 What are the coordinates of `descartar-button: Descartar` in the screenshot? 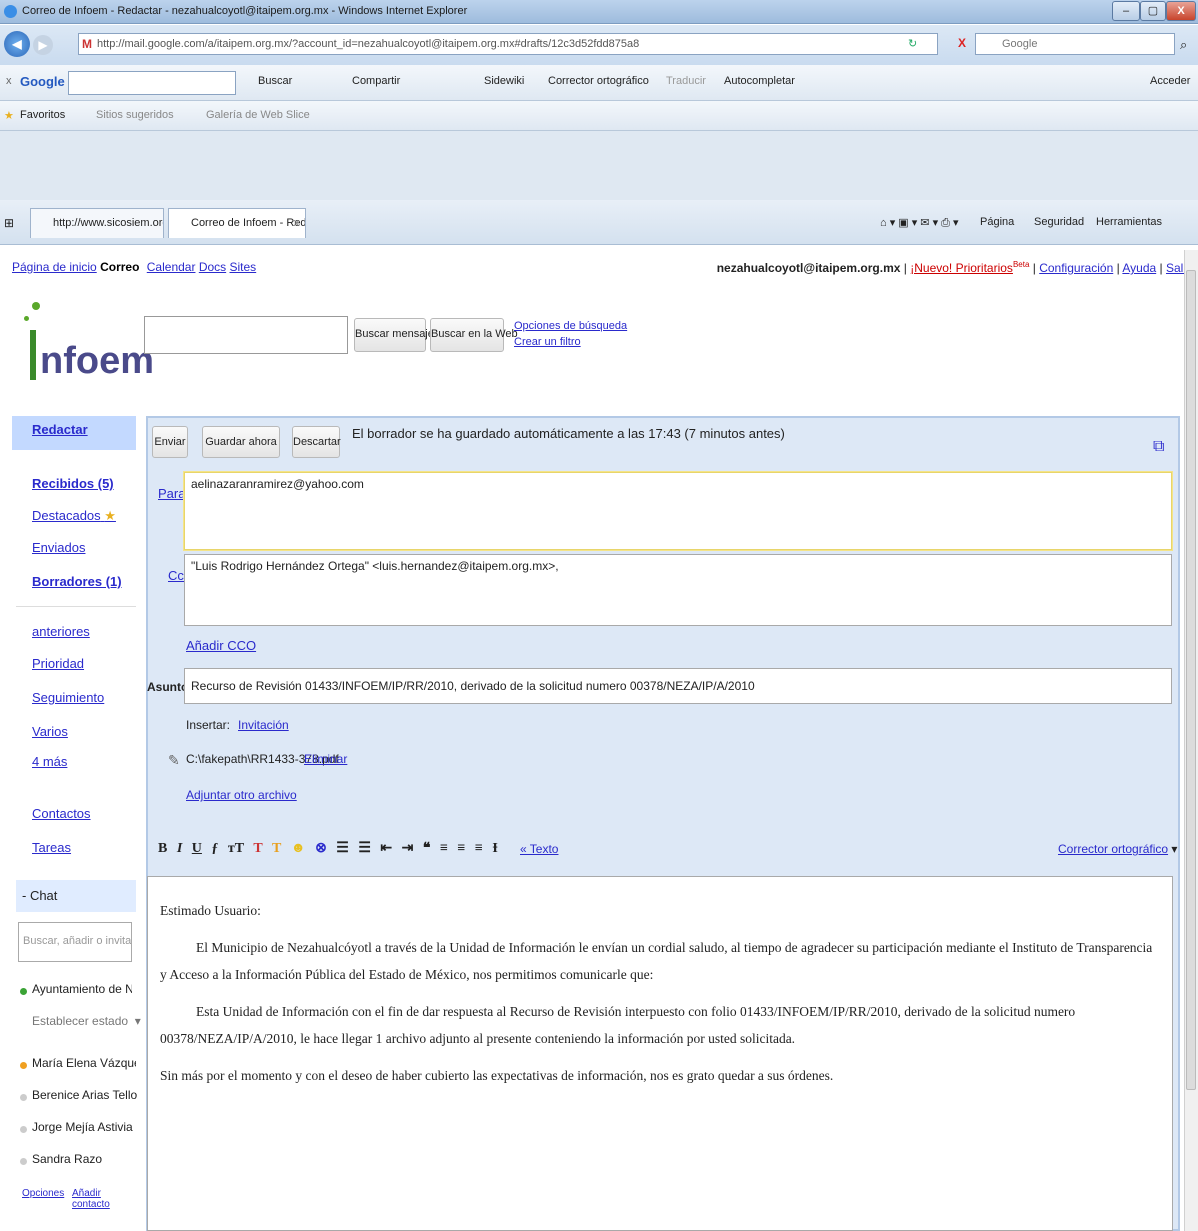 It's located at (316, 442).